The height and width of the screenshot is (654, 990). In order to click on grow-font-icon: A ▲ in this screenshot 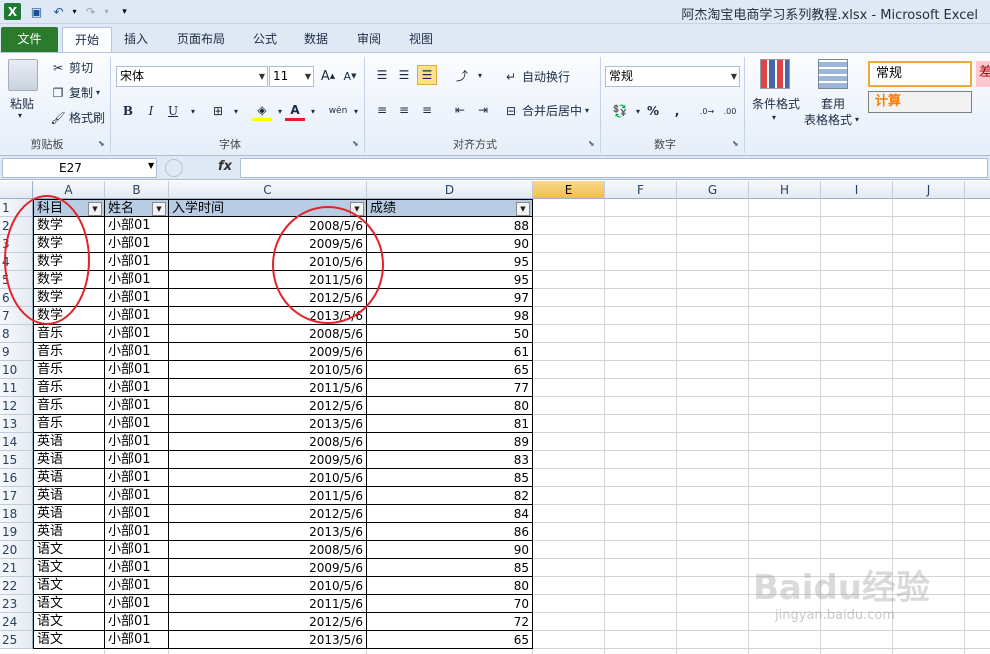, I will do `click(328, 76)`.